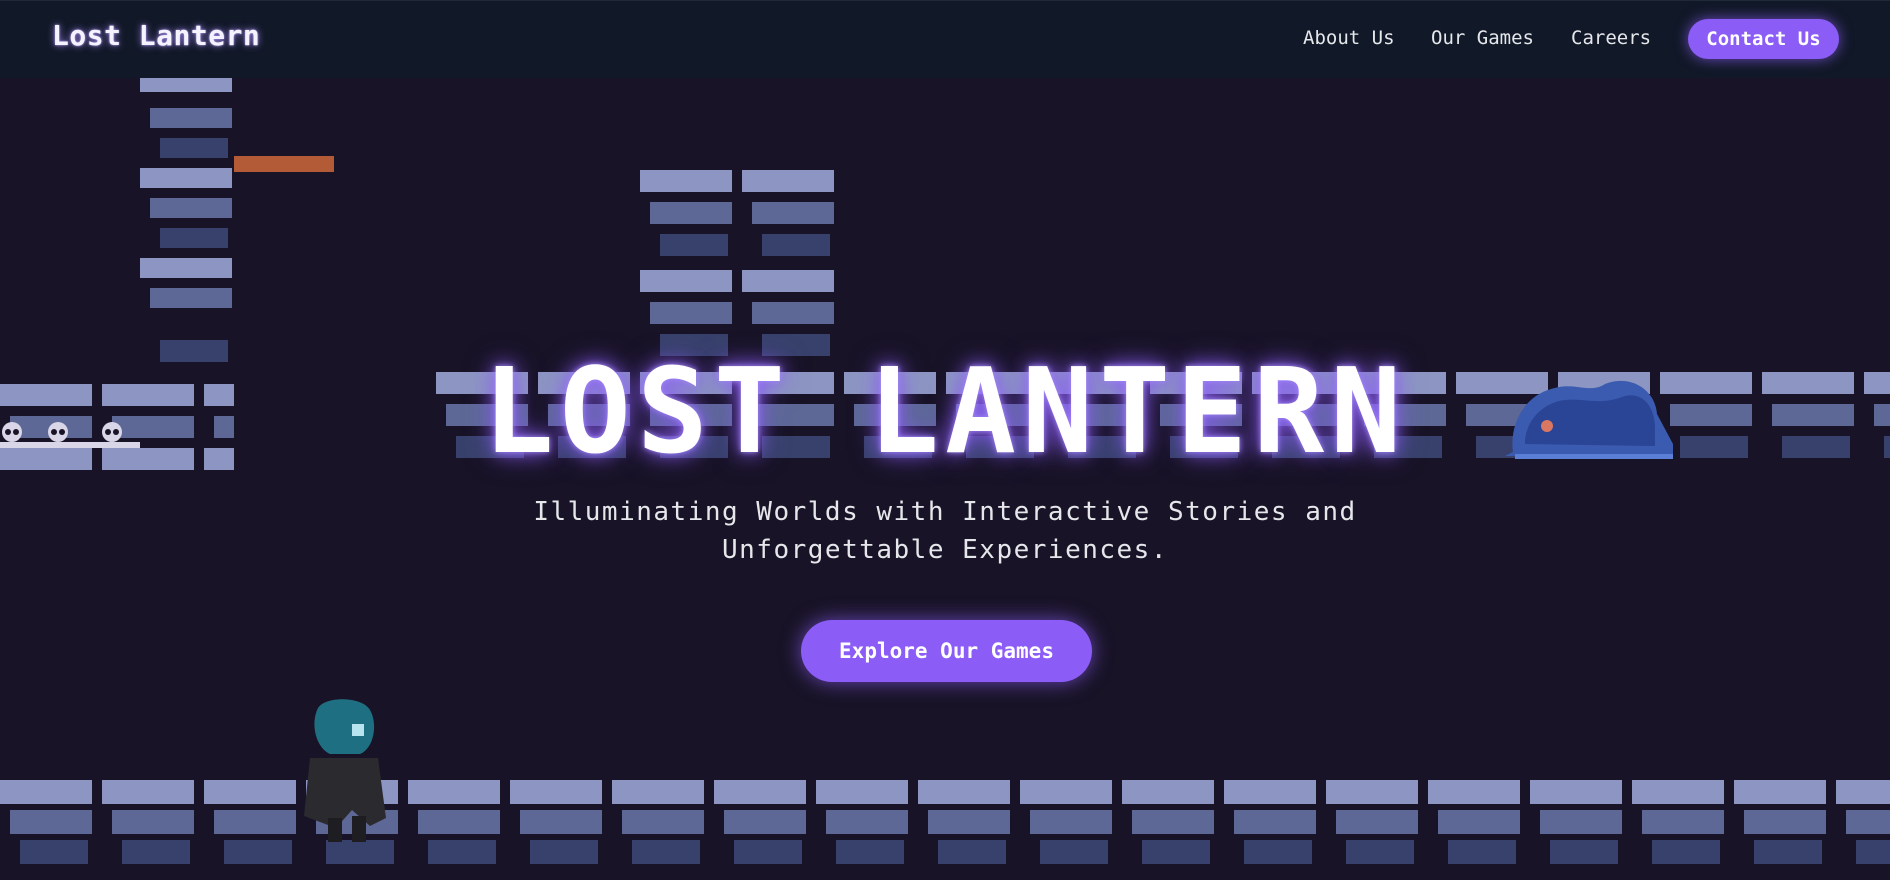  Describe the element at coordinates (345, 770) in the screenshot. I see `hooded-character-sprite` at that location.